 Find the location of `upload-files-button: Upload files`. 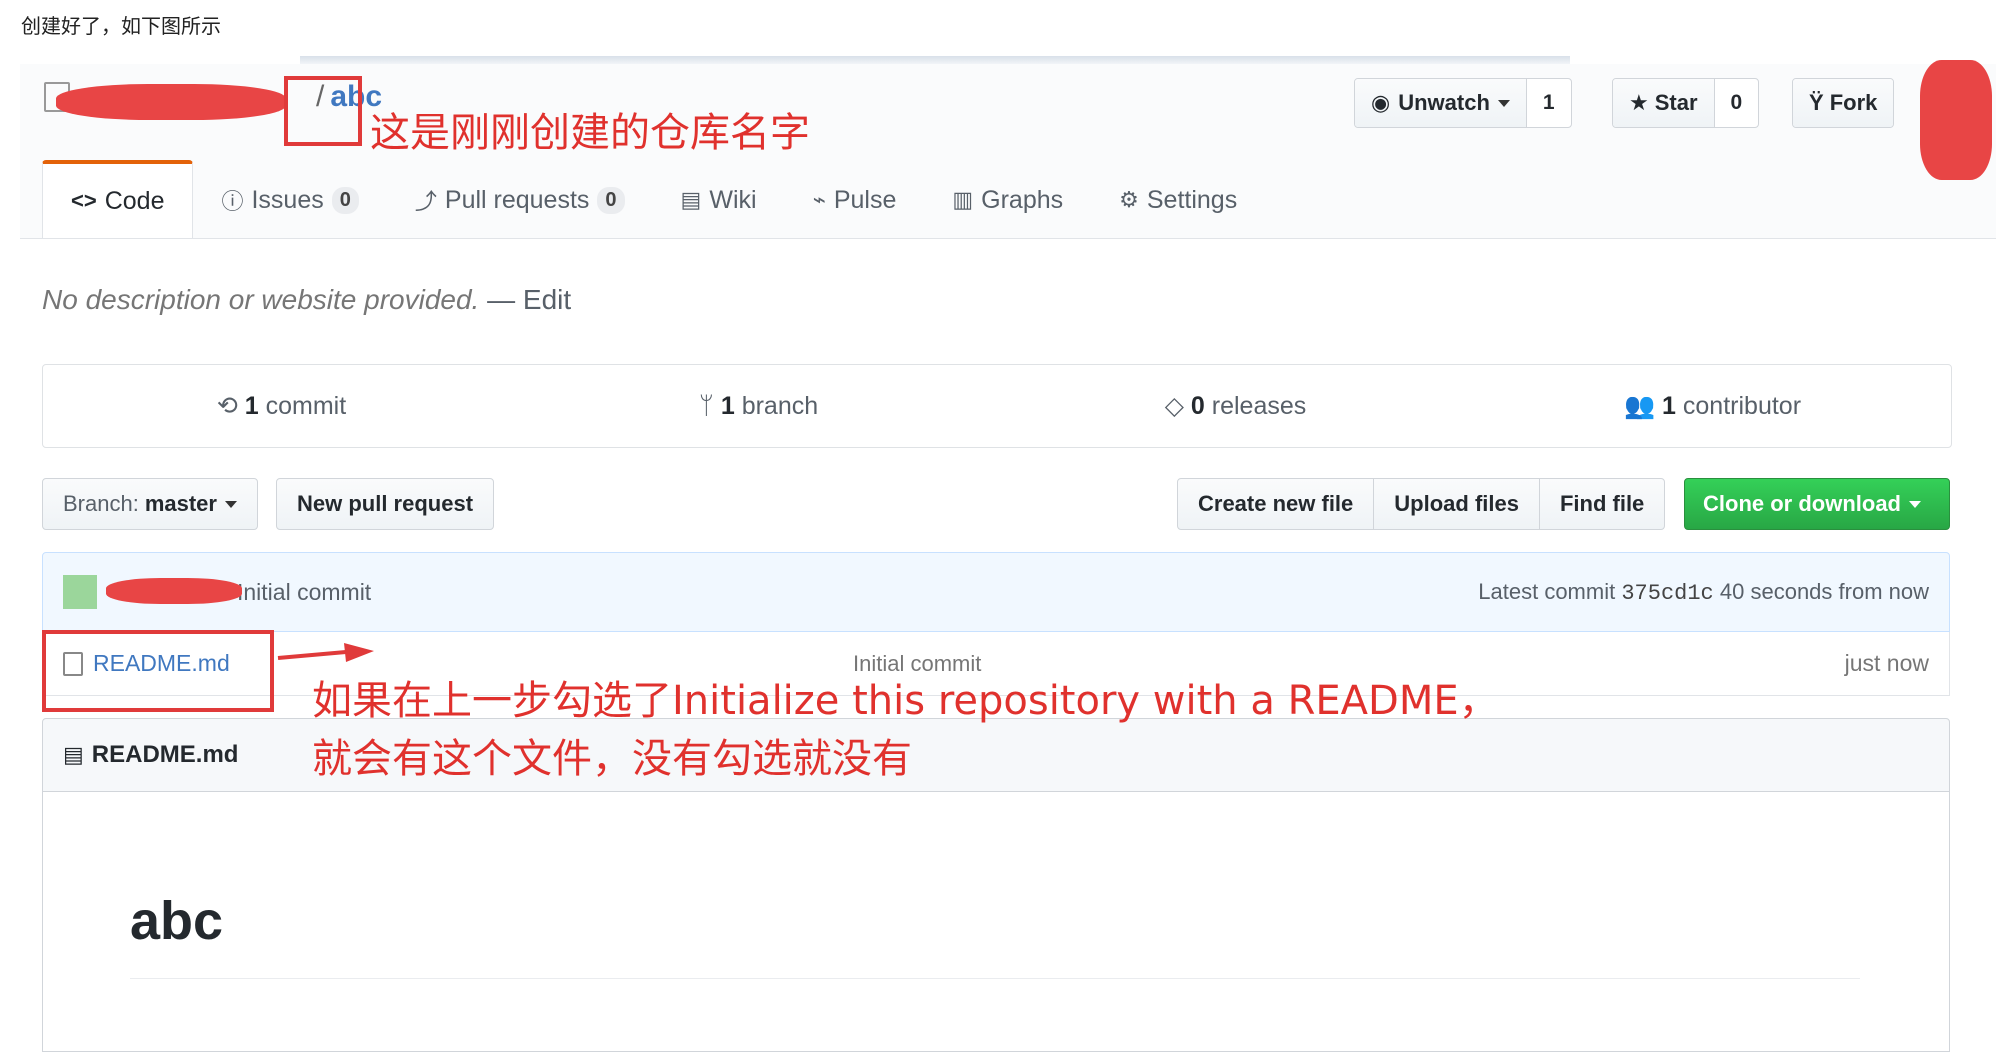

upload-files-button: Upload files is located at coordinates (1456, 504).